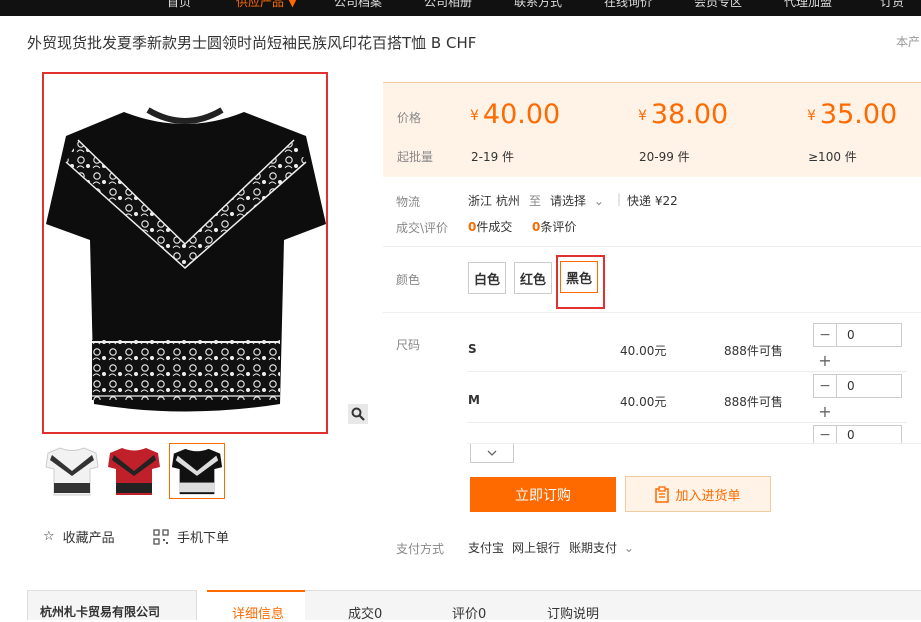 This screenshot has width=921, height=622. What do you see at coordinates (490, 227) in the screenshot?
I see `deals-count: 0件成交` at bounding box center [490, 227].